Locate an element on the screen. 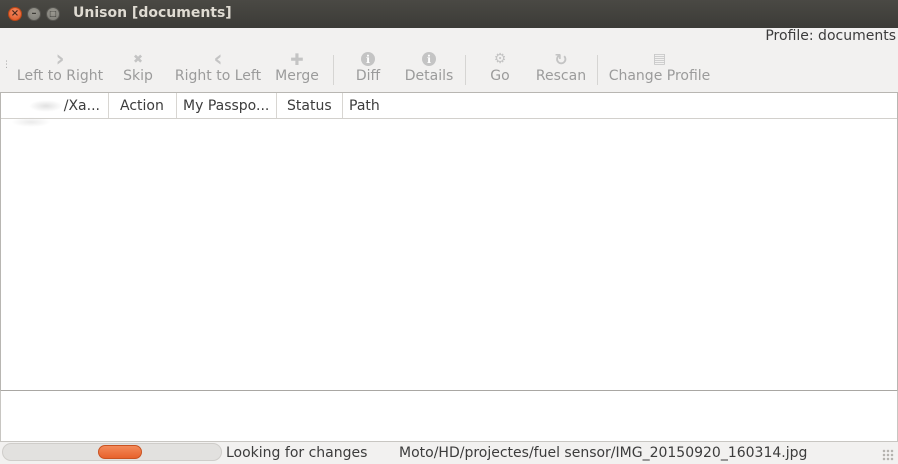 The width and height of the screenshot is (898, 464). go-button: ⚙ Go is located at coordinates (500, 69).